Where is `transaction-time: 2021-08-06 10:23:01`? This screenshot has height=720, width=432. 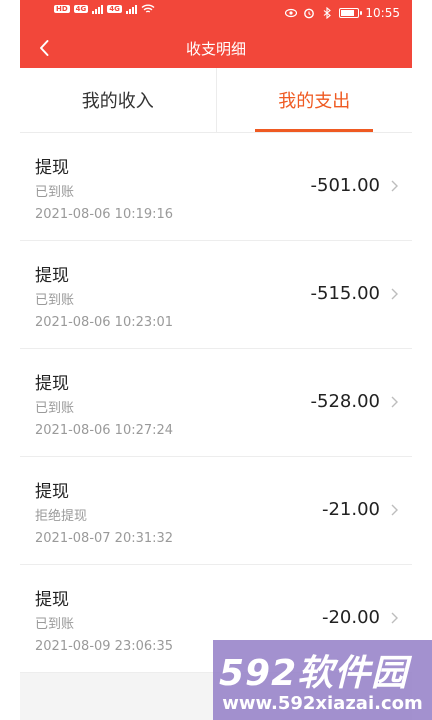
transaction-time: 2021-08-06 10:23:01 is located at coordinates (104, 322).